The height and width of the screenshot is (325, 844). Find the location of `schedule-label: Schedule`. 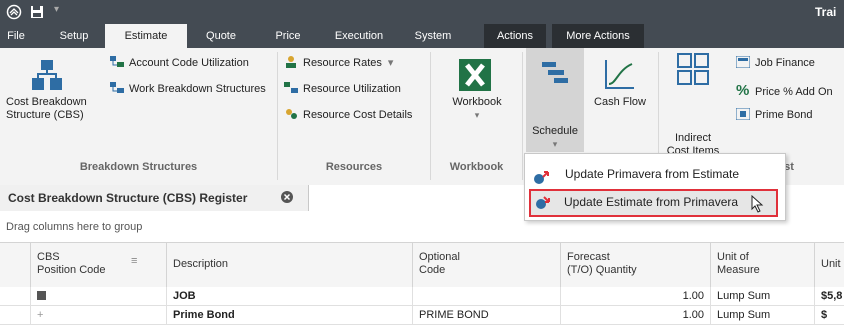

schedule-label: Schedule is located at coordinates (555, 131).